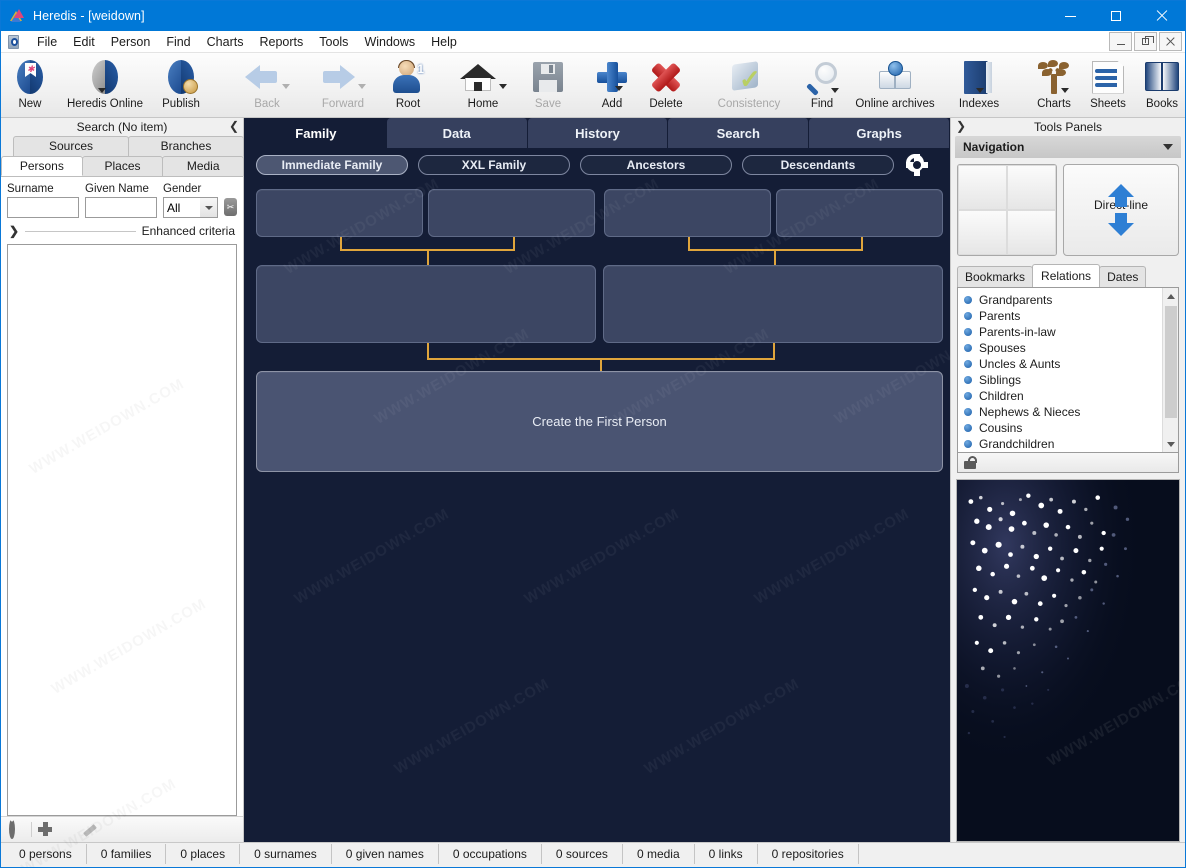 The image size is (1186, 868). What do you see at coordinates (426, 304) in the screenshot?
I see `parent-box-father` at bounding box center [426, 304].